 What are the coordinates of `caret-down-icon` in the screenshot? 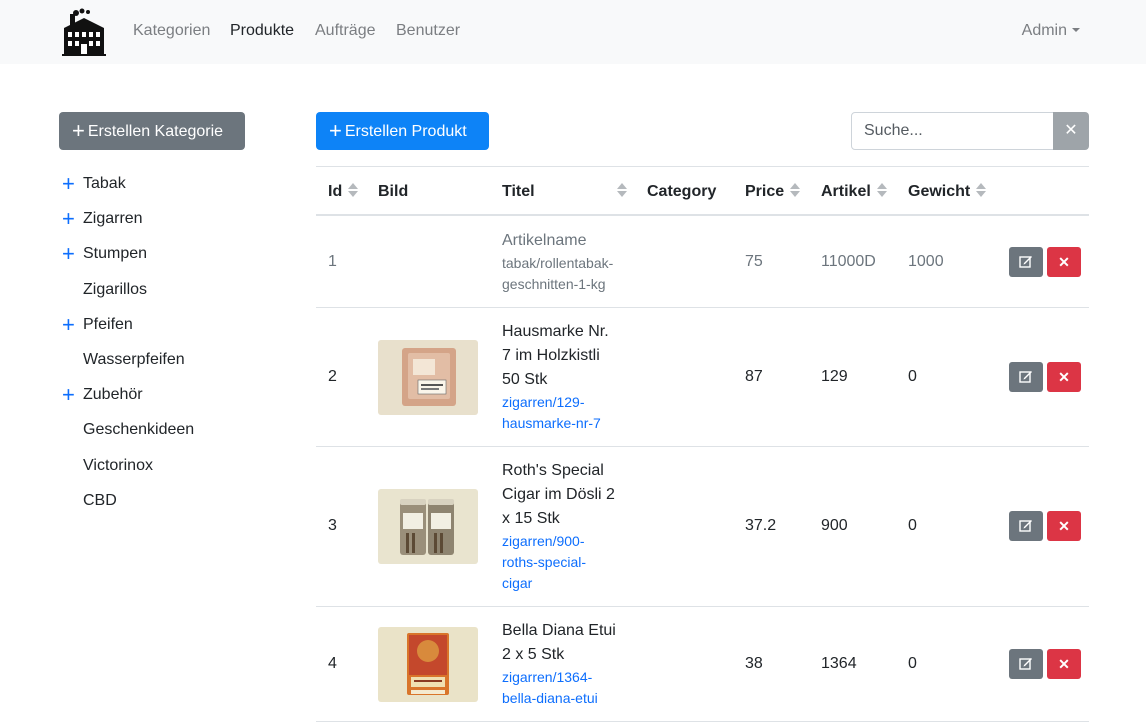 It's located at (1076, 30).